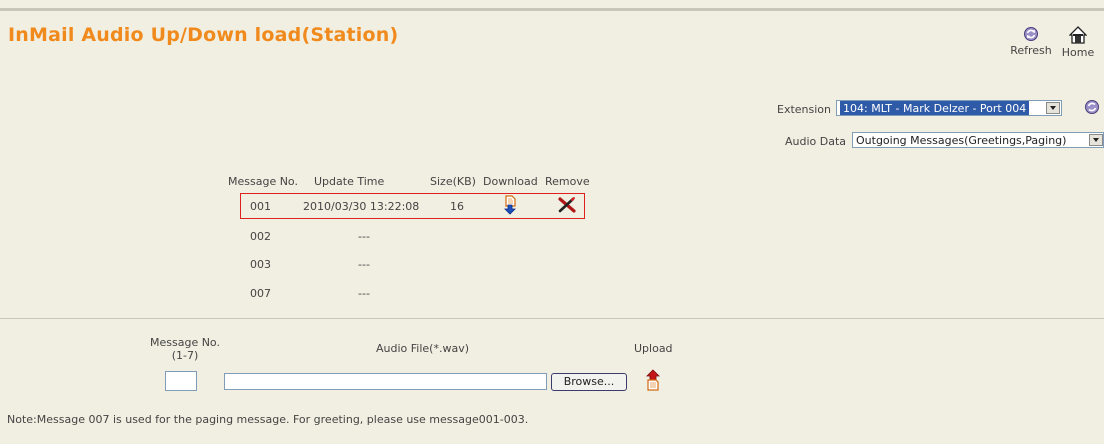  Describe the element at coordinates (260, 236) in the screenshot. I see `row-message-no: 002` at that location.